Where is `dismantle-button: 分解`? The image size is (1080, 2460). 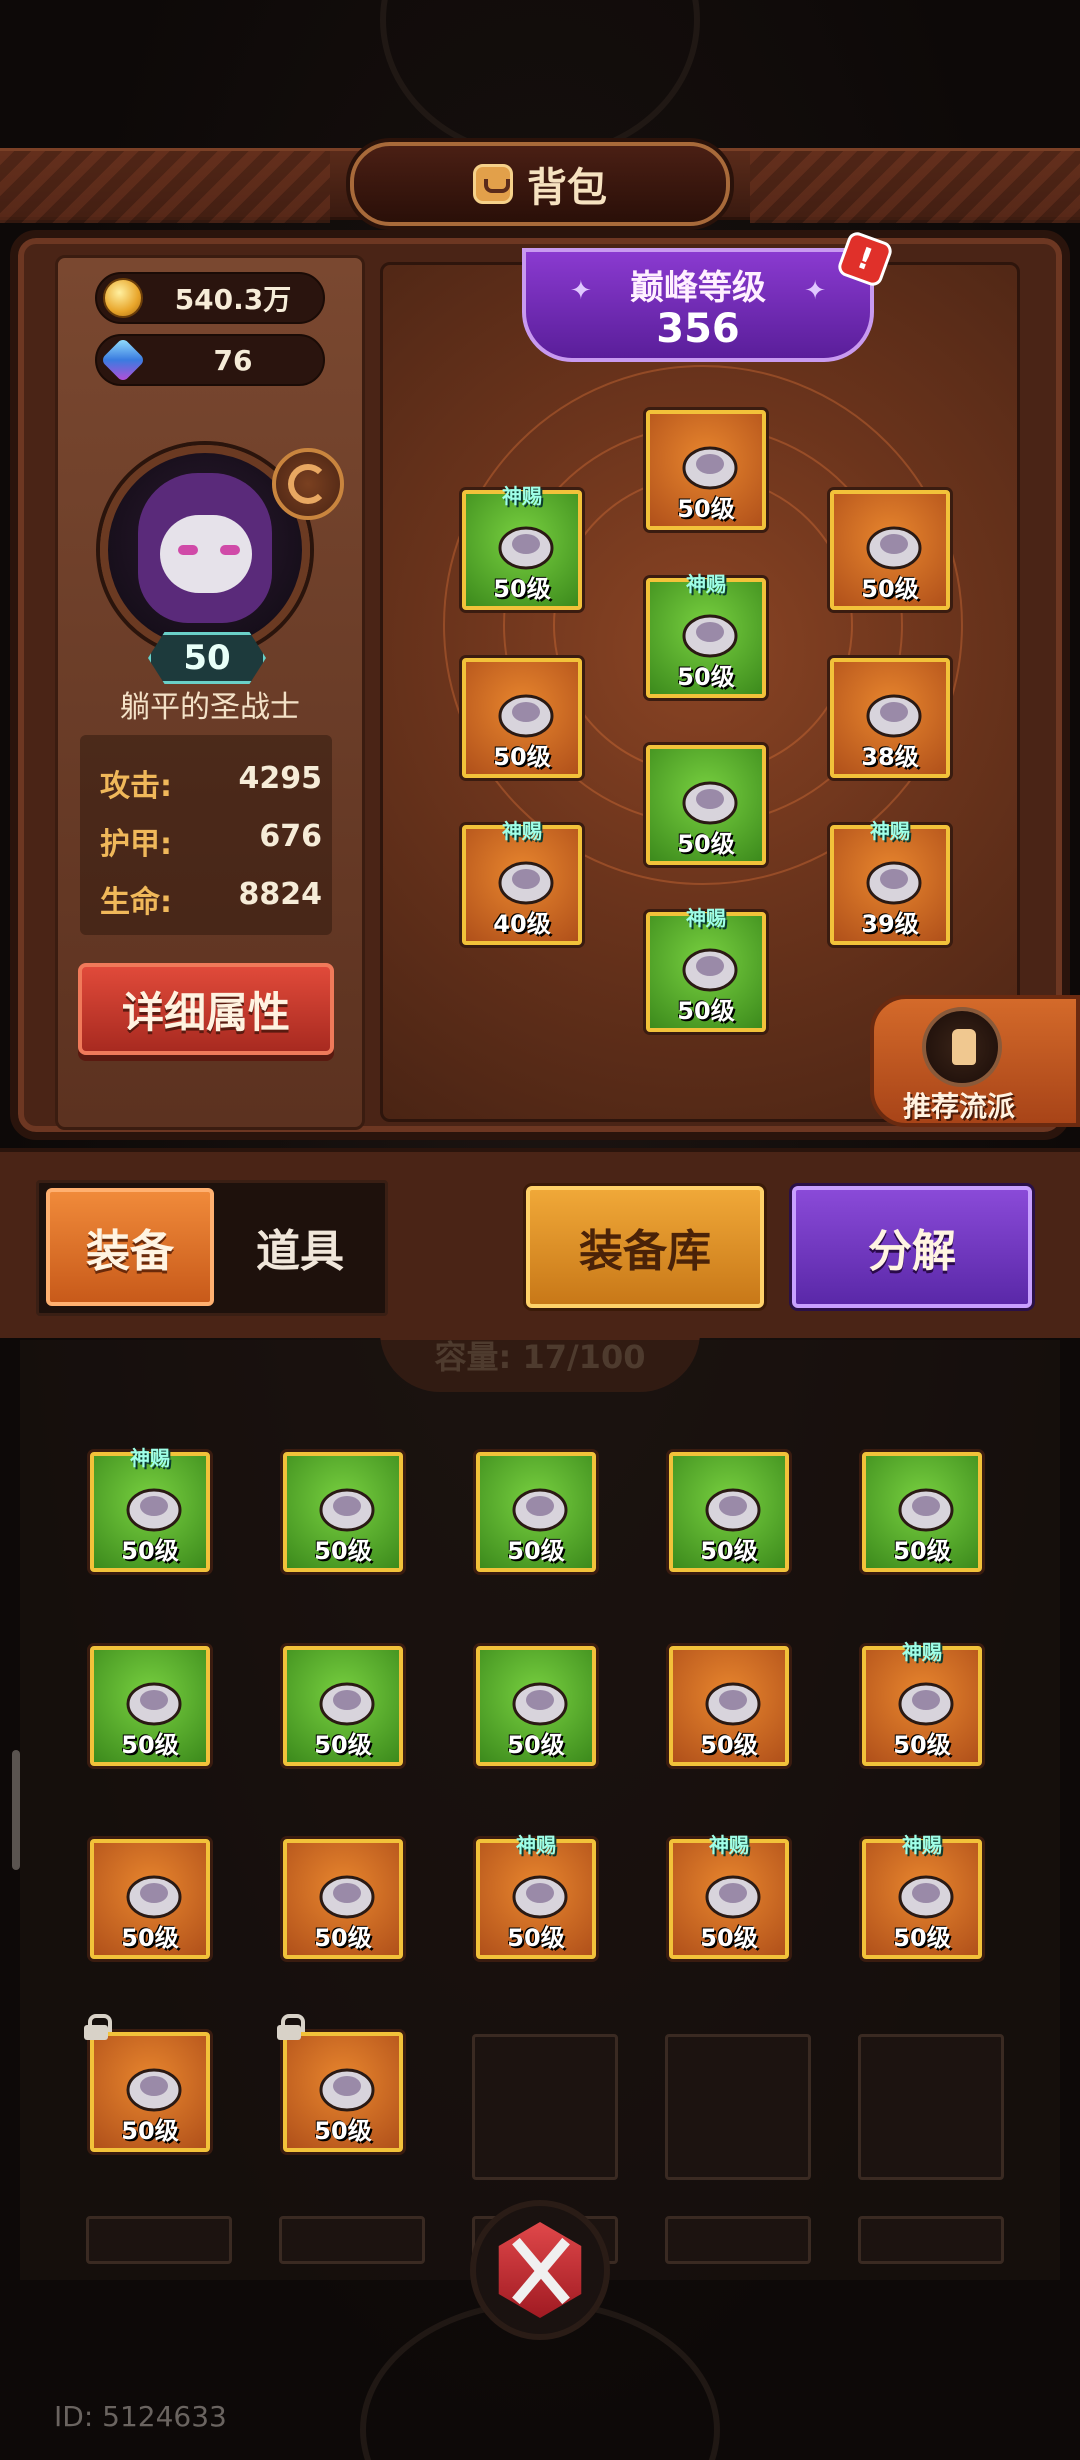
dismantle-button: 分解 is located at coordinates (912, 1247).